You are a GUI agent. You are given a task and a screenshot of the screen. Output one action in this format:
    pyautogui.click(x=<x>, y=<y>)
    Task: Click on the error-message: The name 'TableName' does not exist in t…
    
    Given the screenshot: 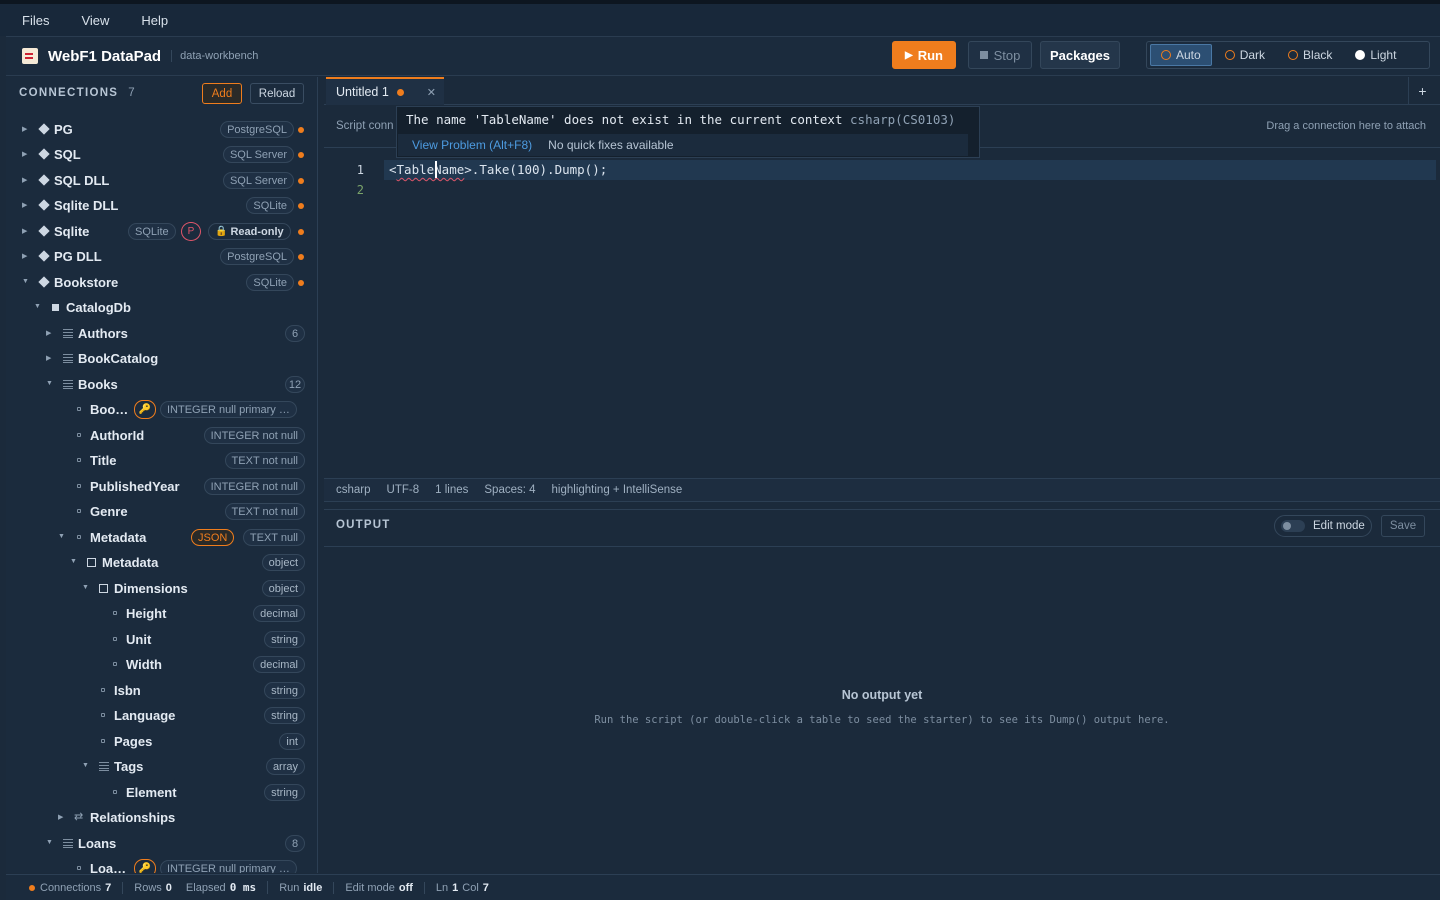 What is the action you would take?
    pyautogui.click(x=680, y=119)
    